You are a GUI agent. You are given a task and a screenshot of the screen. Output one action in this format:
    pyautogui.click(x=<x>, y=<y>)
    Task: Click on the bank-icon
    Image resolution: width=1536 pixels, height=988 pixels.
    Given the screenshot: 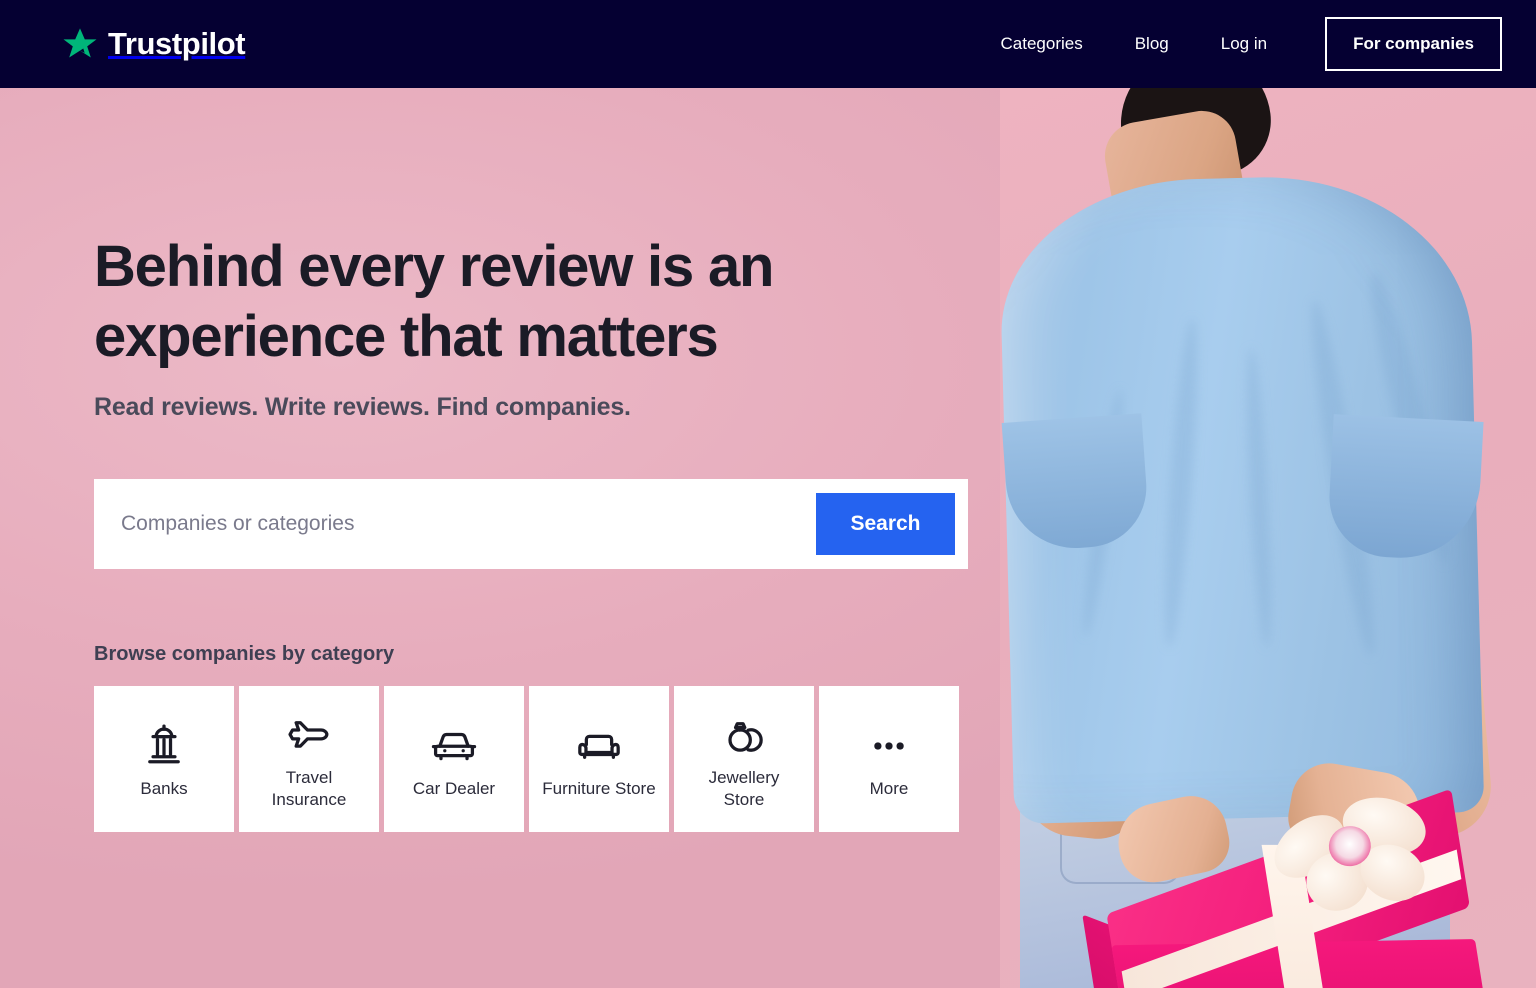 What is the action you would take?
    pyautogui.click(x=164, y=746)
    